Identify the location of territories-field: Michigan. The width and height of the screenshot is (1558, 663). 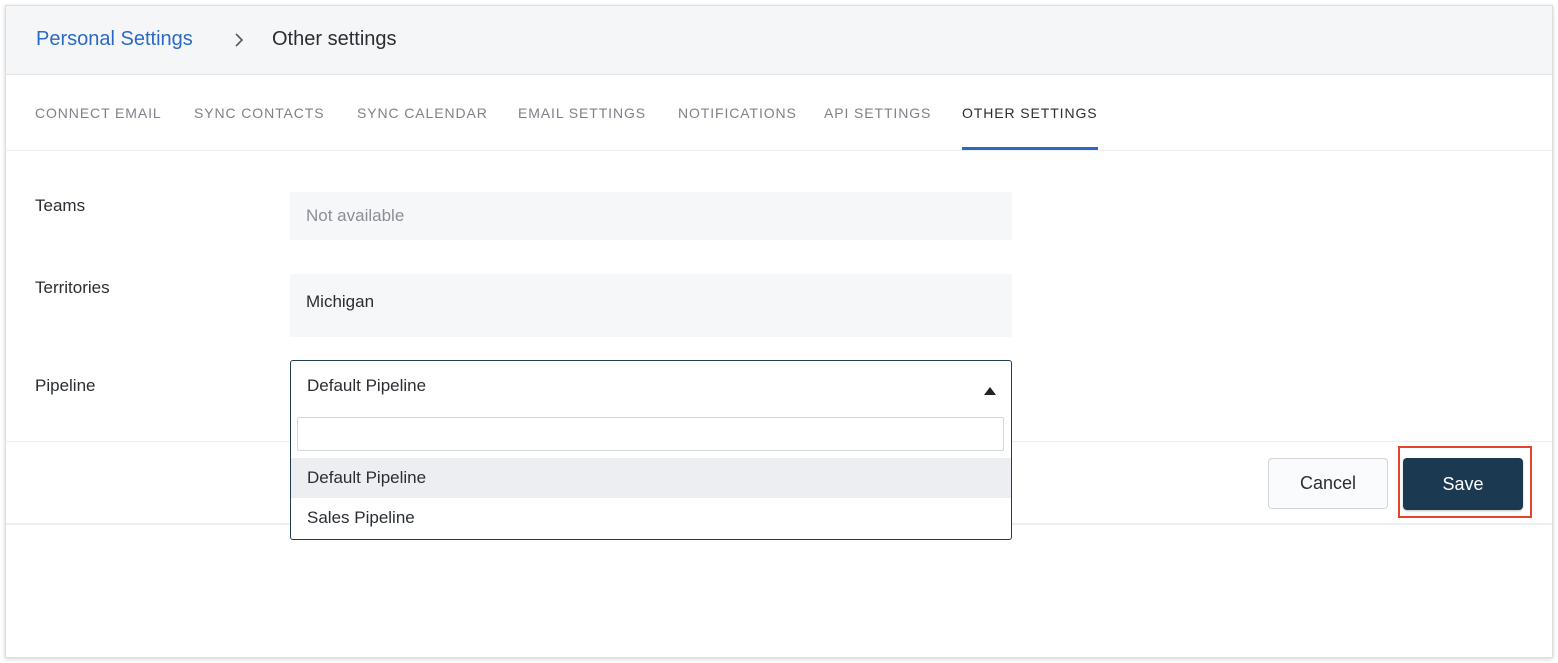
(651, 305).